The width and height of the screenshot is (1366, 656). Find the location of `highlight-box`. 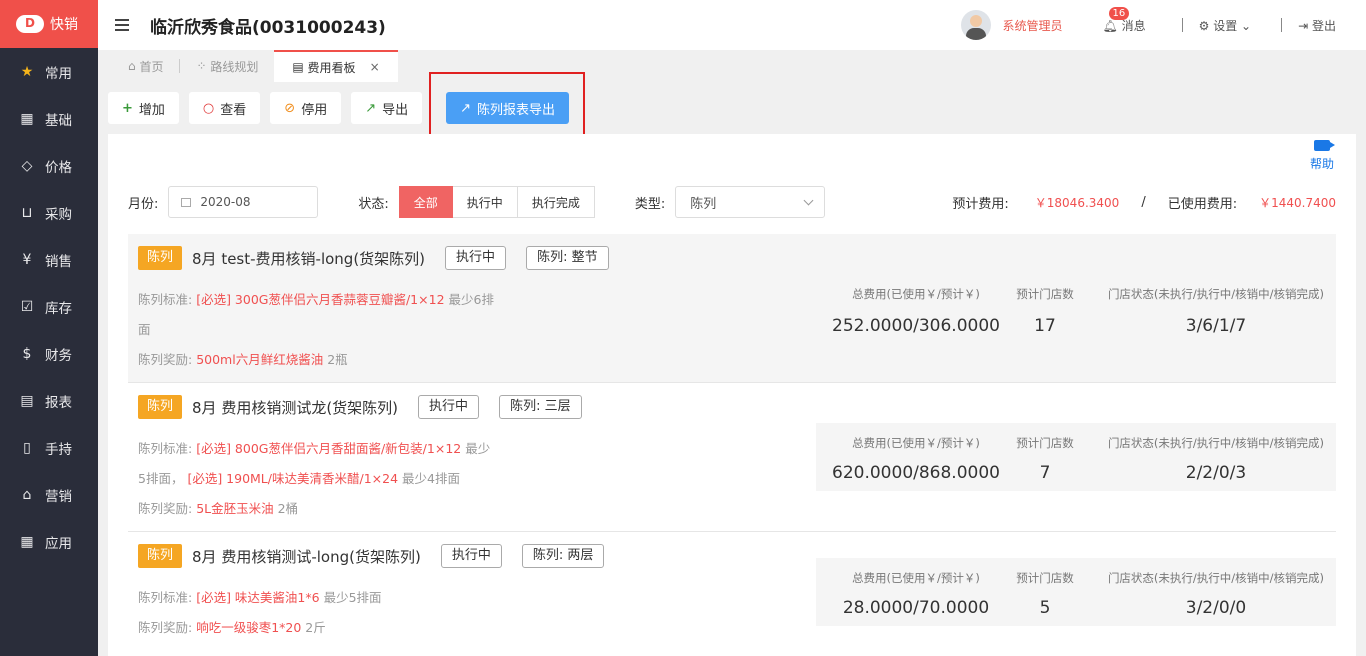

highlight-box is located at coordinates (507, 104).